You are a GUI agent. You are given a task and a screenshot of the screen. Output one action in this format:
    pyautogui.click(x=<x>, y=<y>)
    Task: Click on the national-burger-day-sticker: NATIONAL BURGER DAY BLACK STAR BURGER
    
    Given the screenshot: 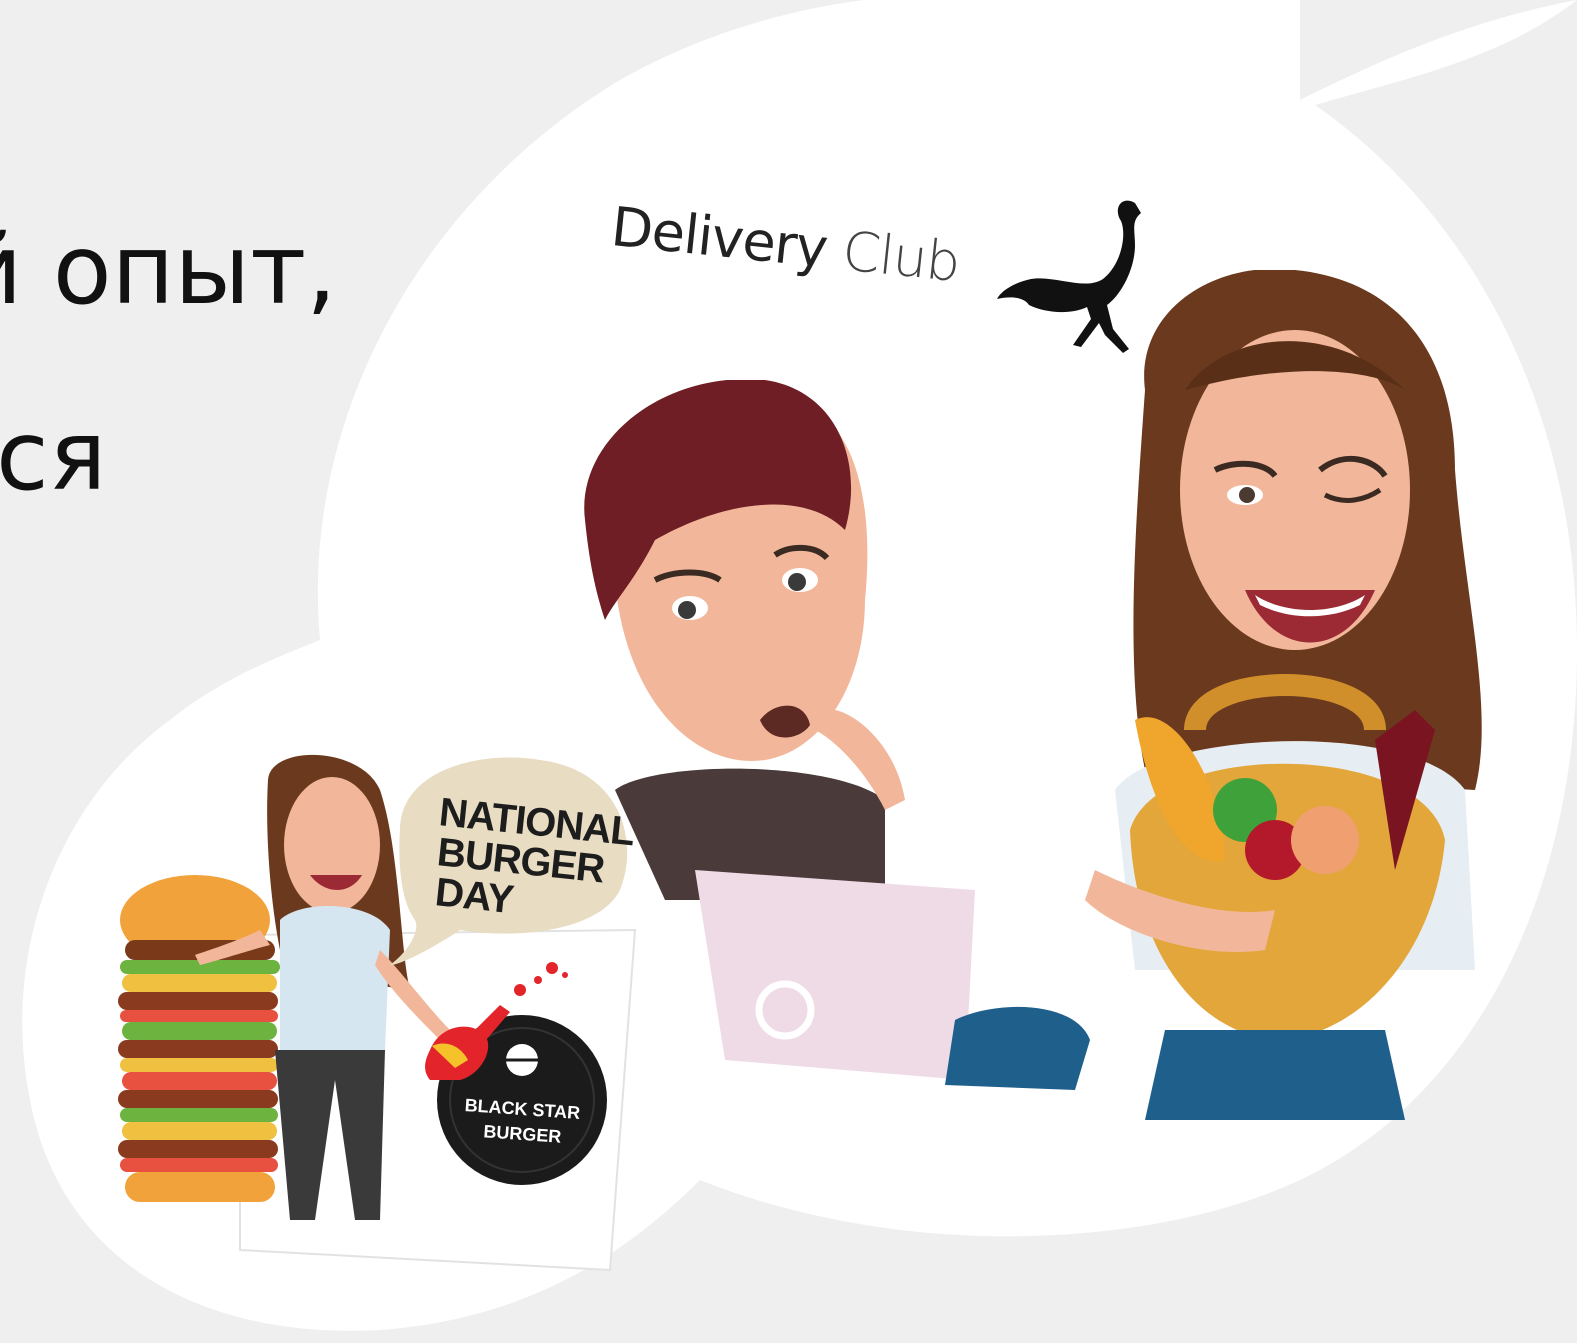 What is the action you would take?
    pyautogui.click(x=380, y=1020)
    